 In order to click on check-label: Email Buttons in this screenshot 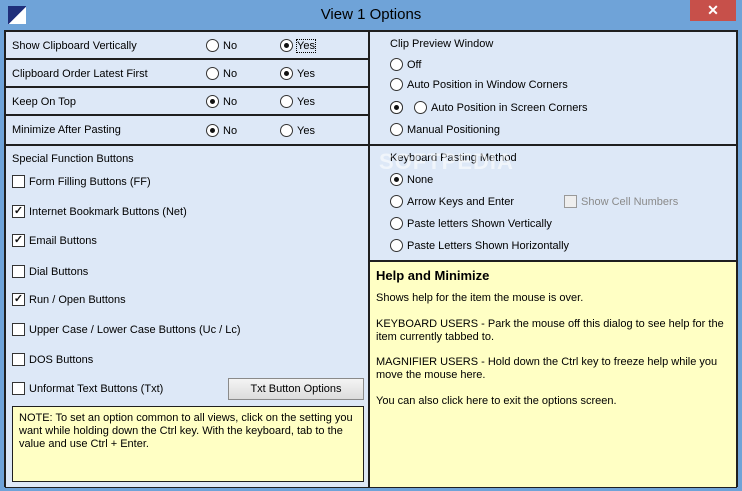, I will do `click(63, 240)`.